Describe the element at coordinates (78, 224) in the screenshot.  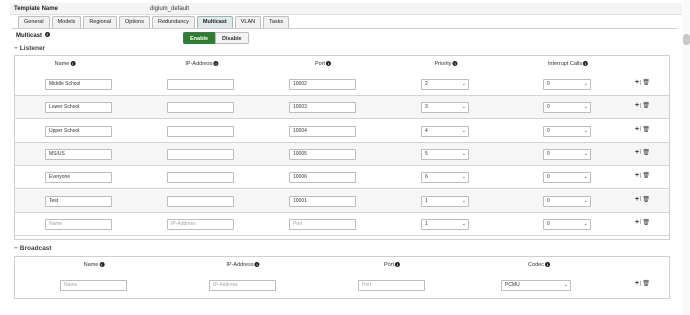
I see `name-input: Name` at that location.